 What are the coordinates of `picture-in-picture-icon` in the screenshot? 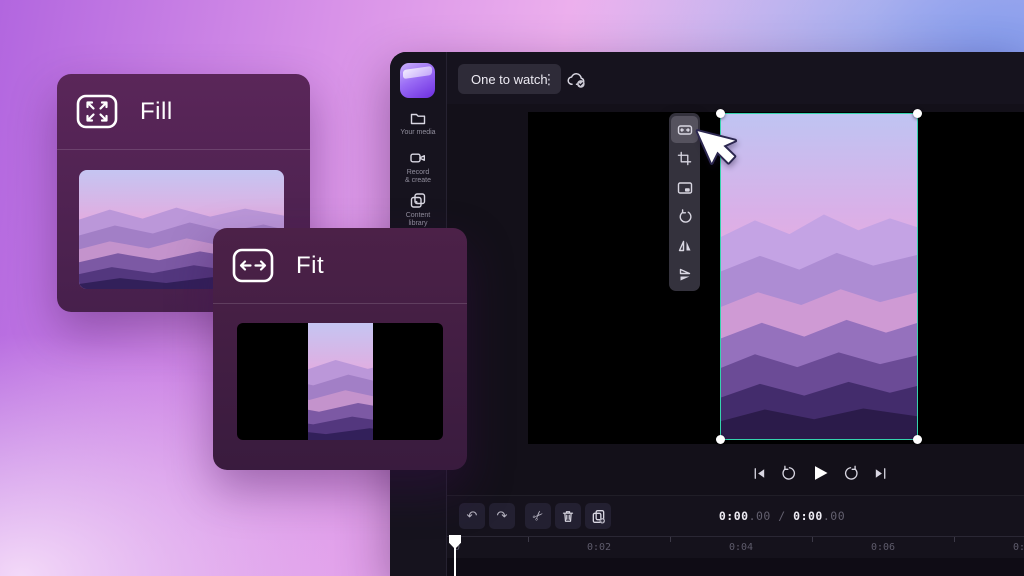 It's located at (685, 188).